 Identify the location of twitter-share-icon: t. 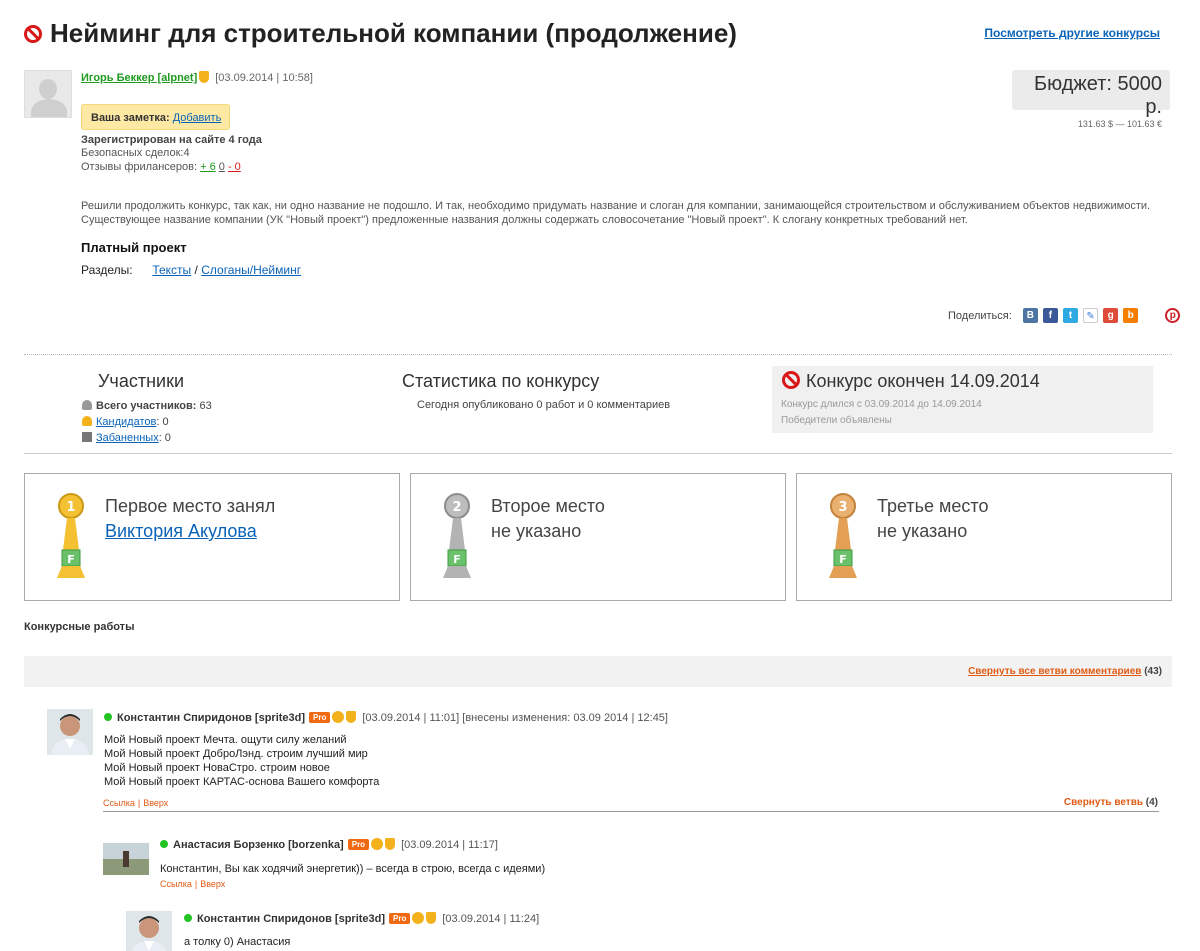
(1070, 315).